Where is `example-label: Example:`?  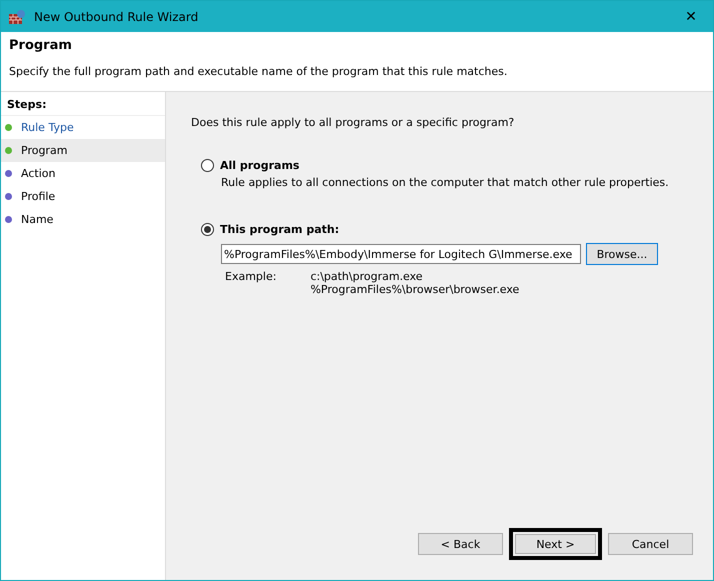
example-label: Example: is located at coordinates (250, 277).